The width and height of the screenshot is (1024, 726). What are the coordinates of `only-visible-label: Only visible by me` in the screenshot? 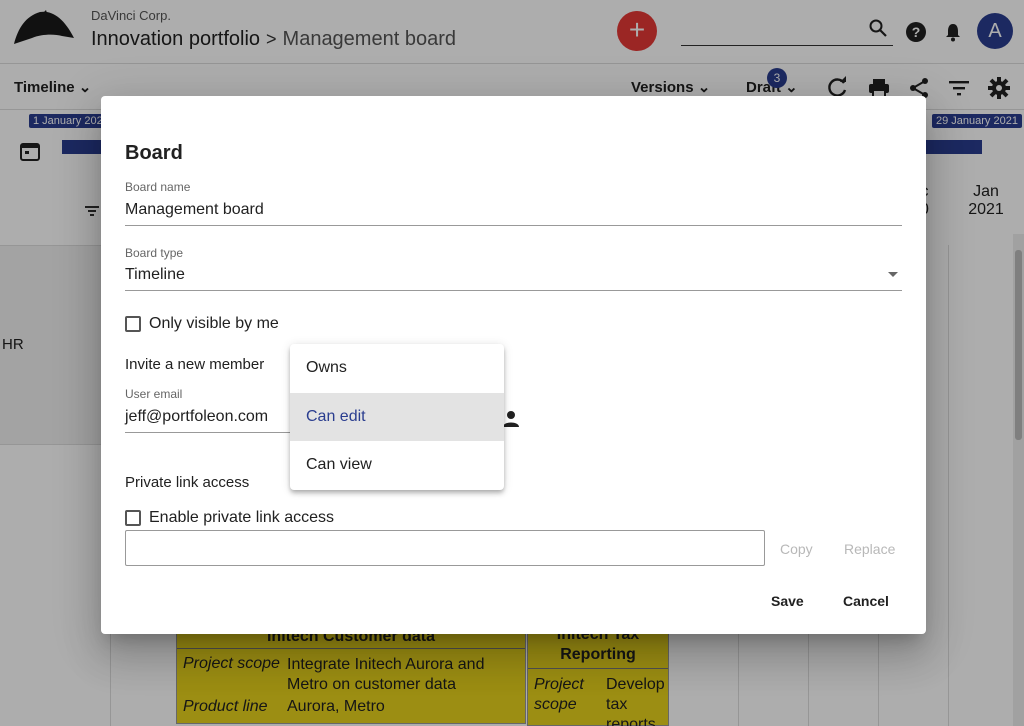 It's located at (214, 324).